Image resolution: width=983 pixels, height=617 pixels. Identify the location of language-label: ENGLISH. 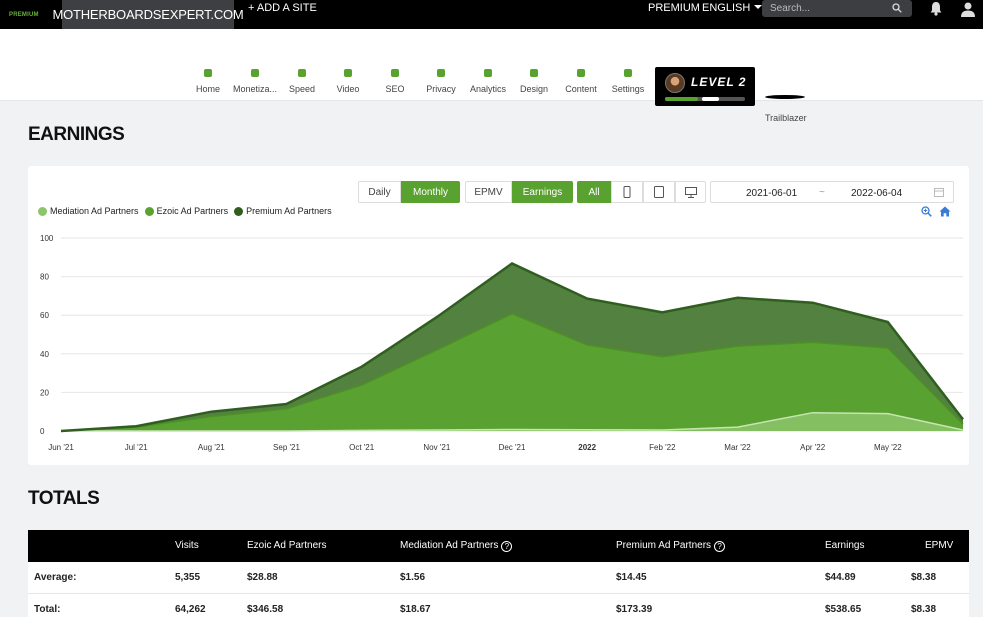
(726, 8).